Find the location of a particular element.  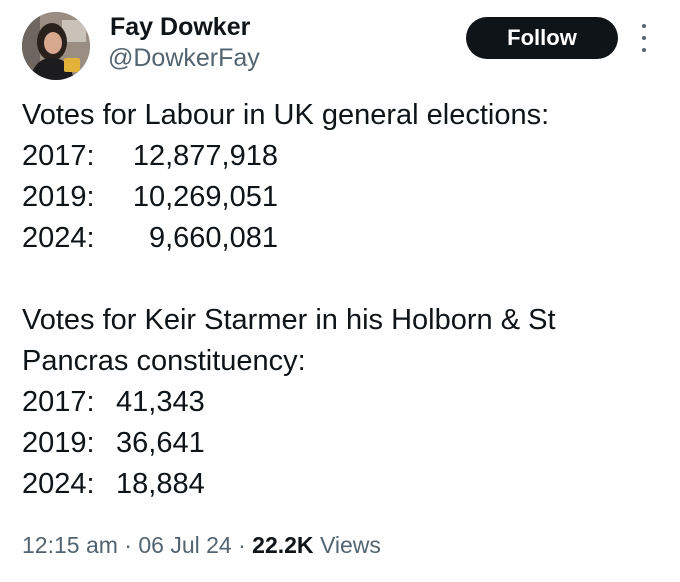

labour-vote-row: 2017: 12,877,918 is located at coordinates (342, 156).